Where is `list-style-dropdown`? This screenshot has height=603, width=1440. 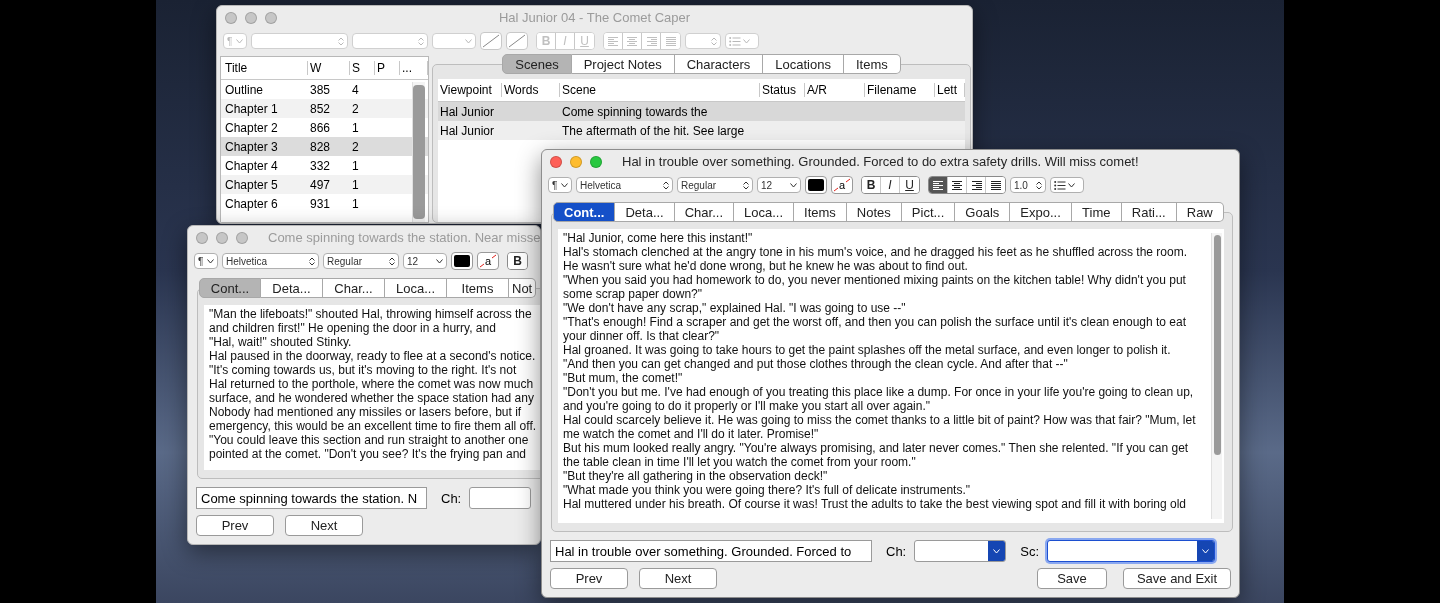 list-style-dropdown is located at coordinates (1067, 185).